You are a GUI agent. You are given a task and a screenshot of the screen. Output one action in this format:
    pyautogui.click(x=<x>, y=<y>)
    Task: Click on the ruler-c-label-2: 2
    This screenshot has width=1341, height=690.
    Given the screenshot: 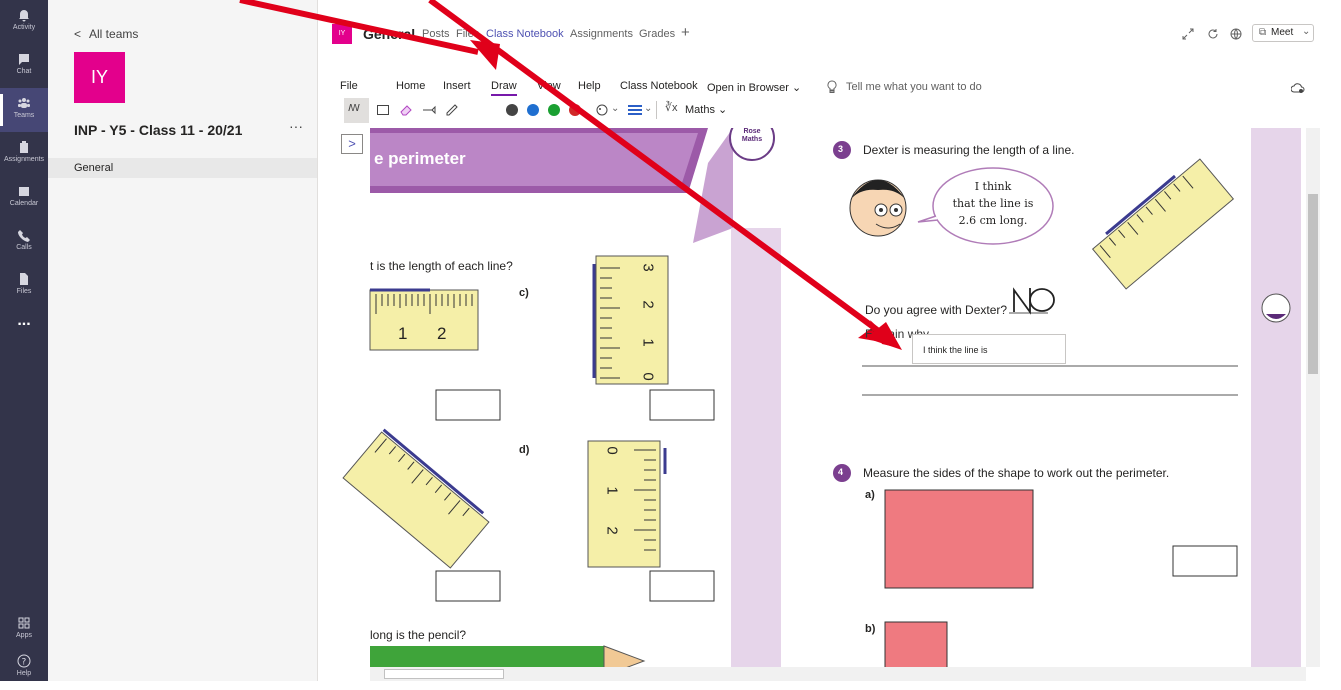 What is the action you would take?
    pyautogui.click(x=648, y=304)
    